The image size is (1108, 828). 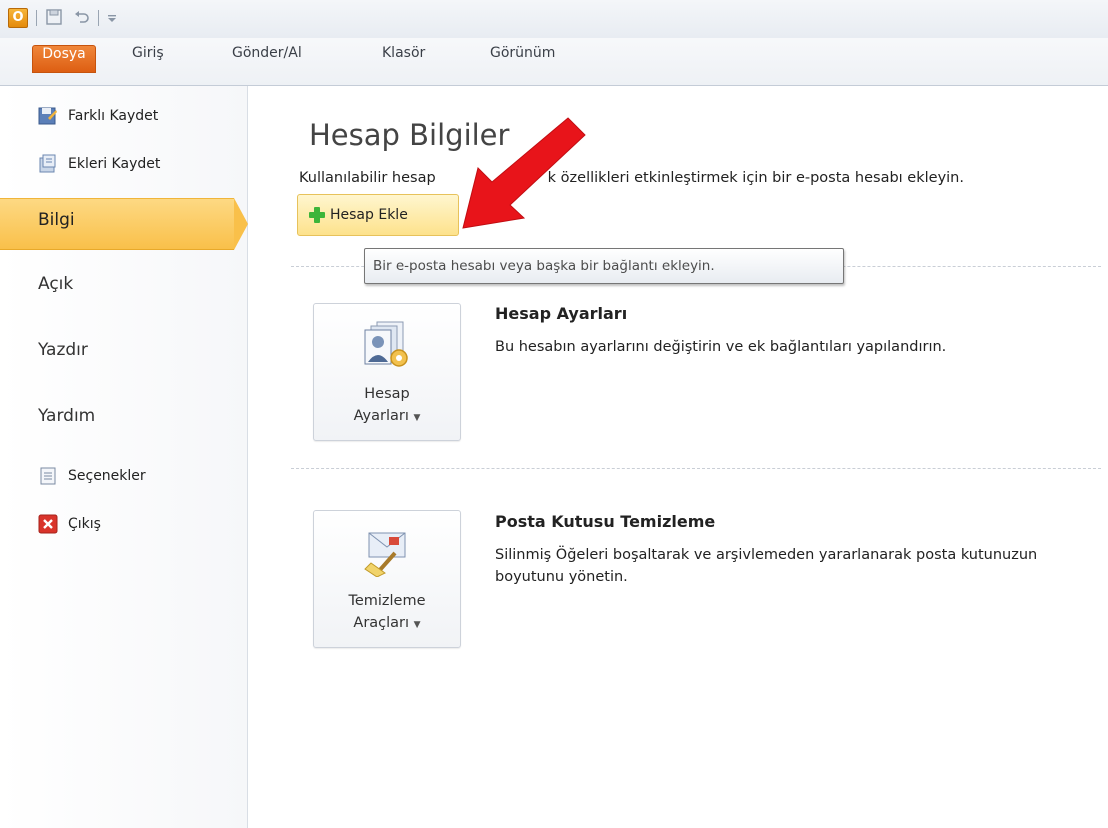 What do you see at coordinates (387, 601) in the screenshot?
I see `cleanup-tools-label-1: Temizleme` at bounding box center [387, 601].